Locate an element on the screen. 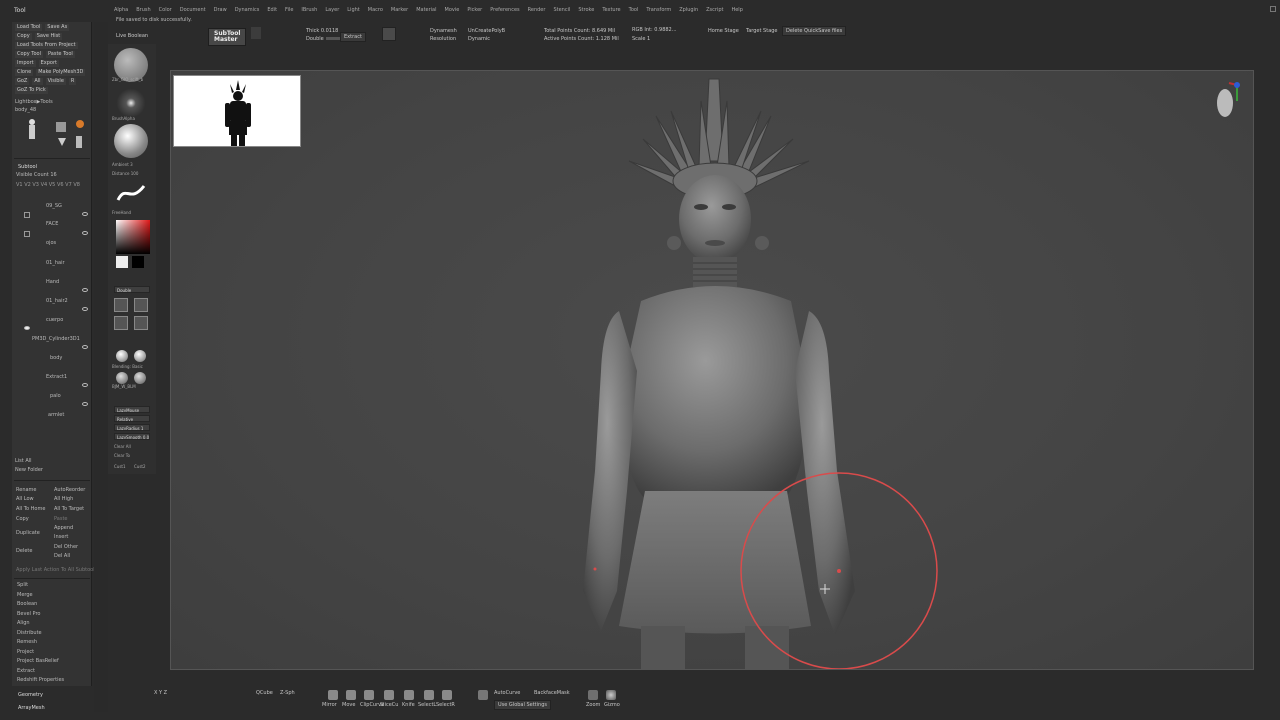  subtool-master-button: SubTool Master is located at coordinates (227, 37).